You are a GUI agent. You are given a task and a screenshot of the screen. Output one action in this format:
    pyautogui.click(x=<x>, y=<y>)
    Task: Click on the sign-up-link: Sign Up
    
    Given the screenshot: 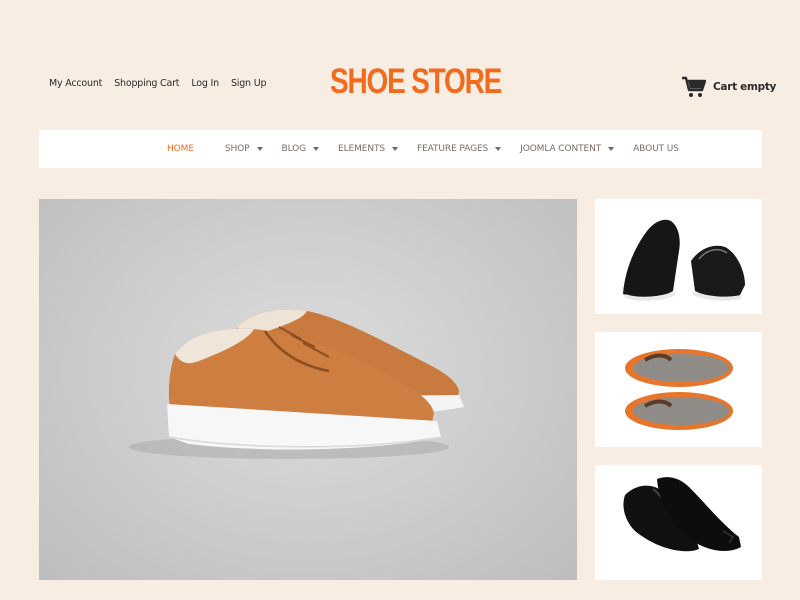 What is the action you would take?
    pyautogui.click(x=249, y=83)
    